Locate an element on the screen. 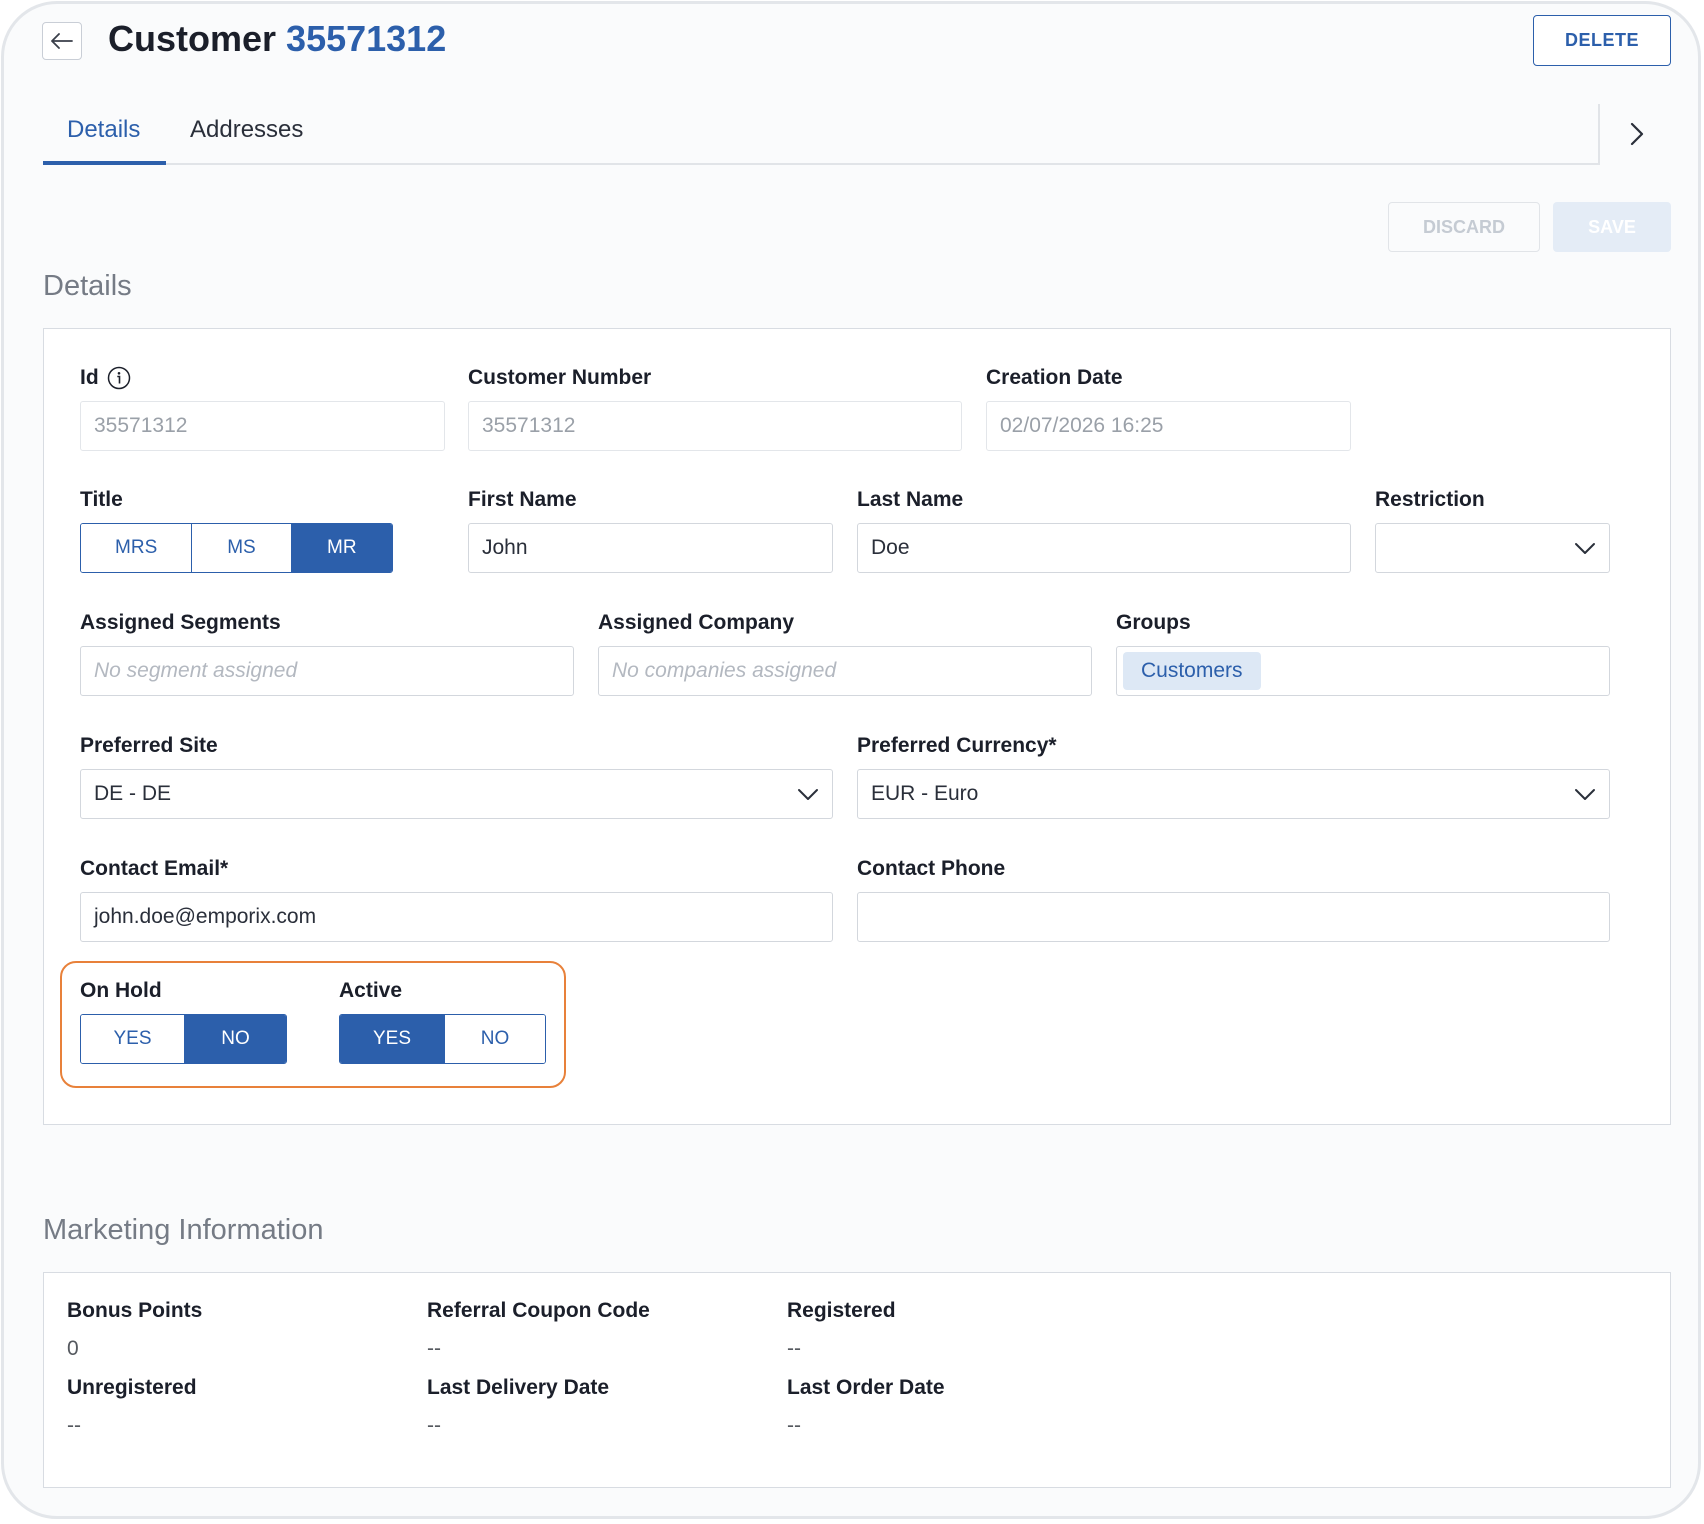 The width and height of the screenshot is (1704, 1524). delete-button: DELETE is located at coordinates (1602, 40).